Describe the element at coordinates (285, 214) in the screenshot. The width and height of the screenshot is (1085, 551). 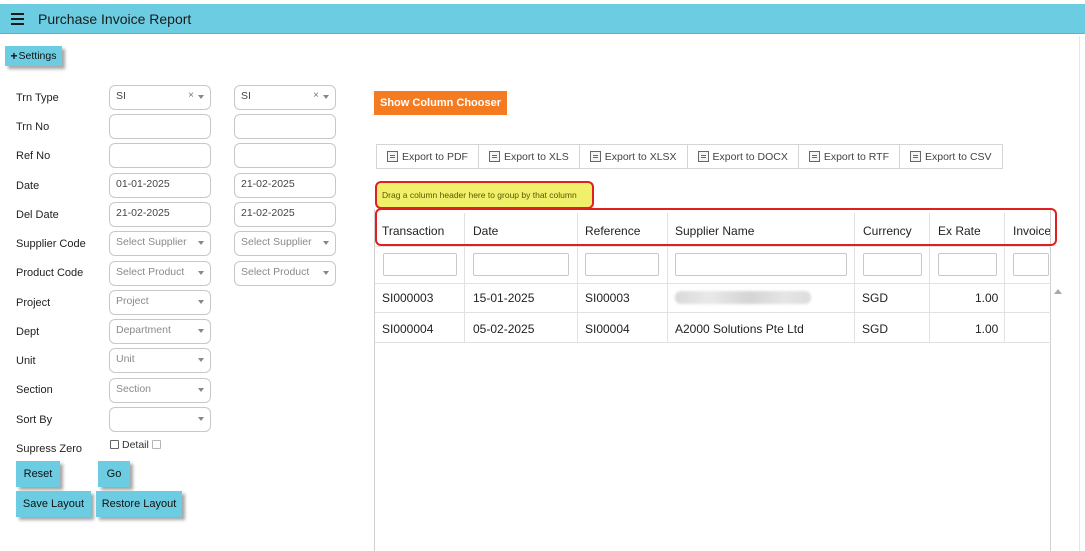
I see `del-date-to-input: 21-02-2025` at that location.